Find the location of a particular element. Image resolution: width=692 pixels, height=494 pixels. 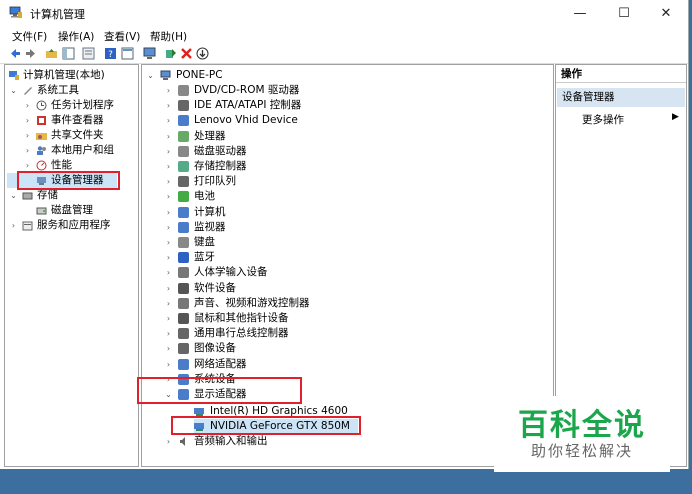

back-arrow-icon is located at coordinates (15, 53).